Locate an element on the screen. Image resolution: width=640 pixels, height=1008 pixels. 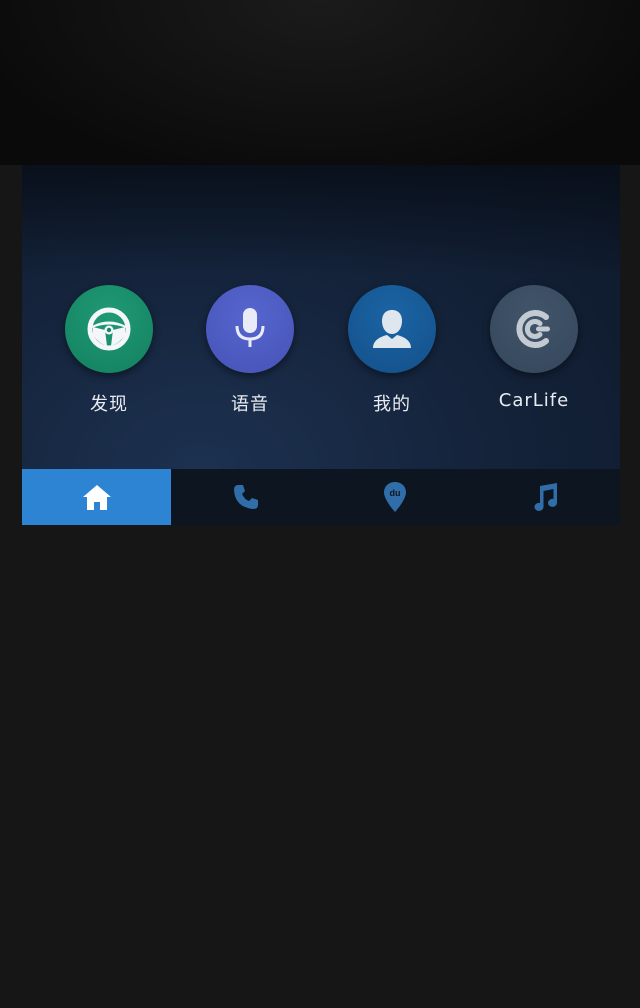
phone-icon is located at coordinates (245, 497).